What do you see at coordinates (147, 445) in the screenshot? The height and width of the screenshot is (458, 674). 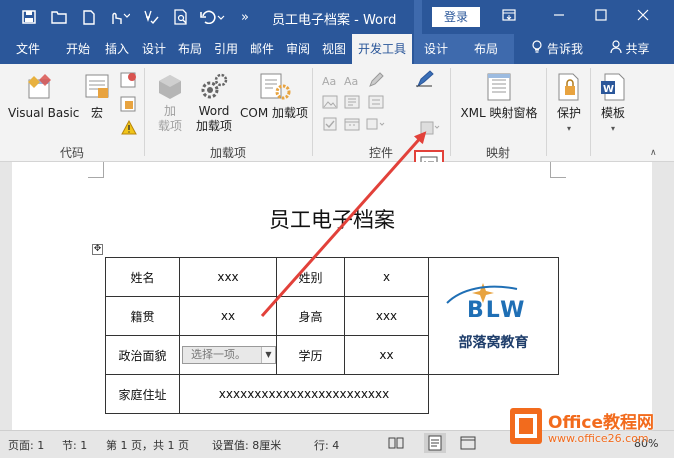 I see `status-page-count: 第 1 页，共 1 页` at bounding box center [147, 445].